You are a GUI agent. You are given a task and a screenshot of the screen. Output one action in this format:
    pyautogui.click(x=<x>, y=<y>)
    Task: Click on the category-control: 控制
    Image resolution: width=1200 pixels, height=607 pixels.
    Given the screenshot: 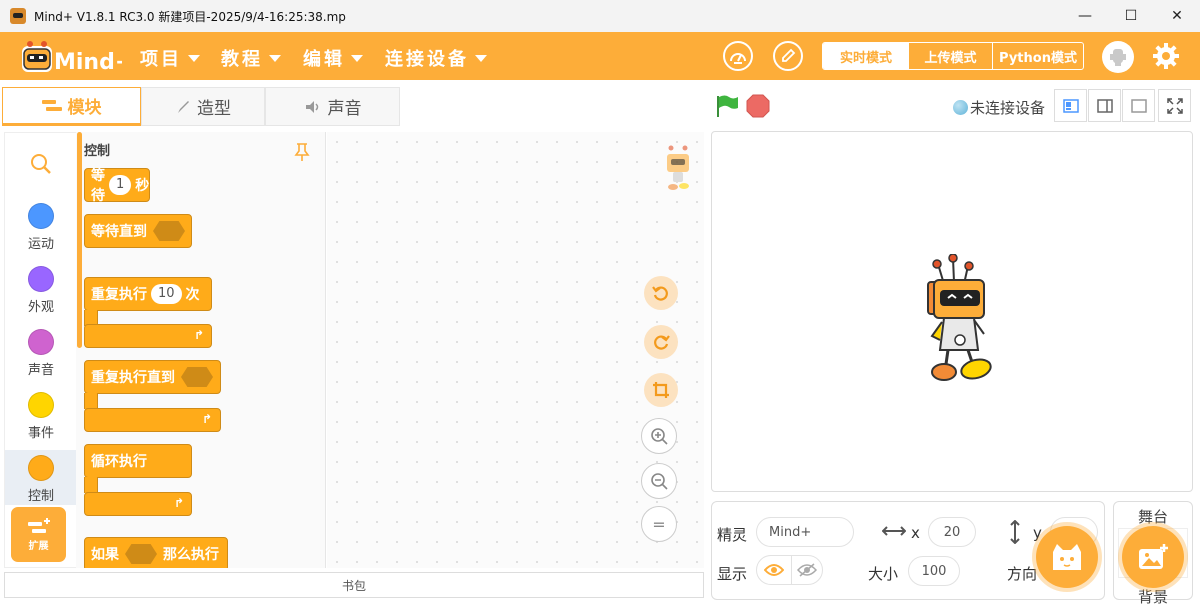 What is the action you would take?
    pyautogui.click(x=41, y=479)
    